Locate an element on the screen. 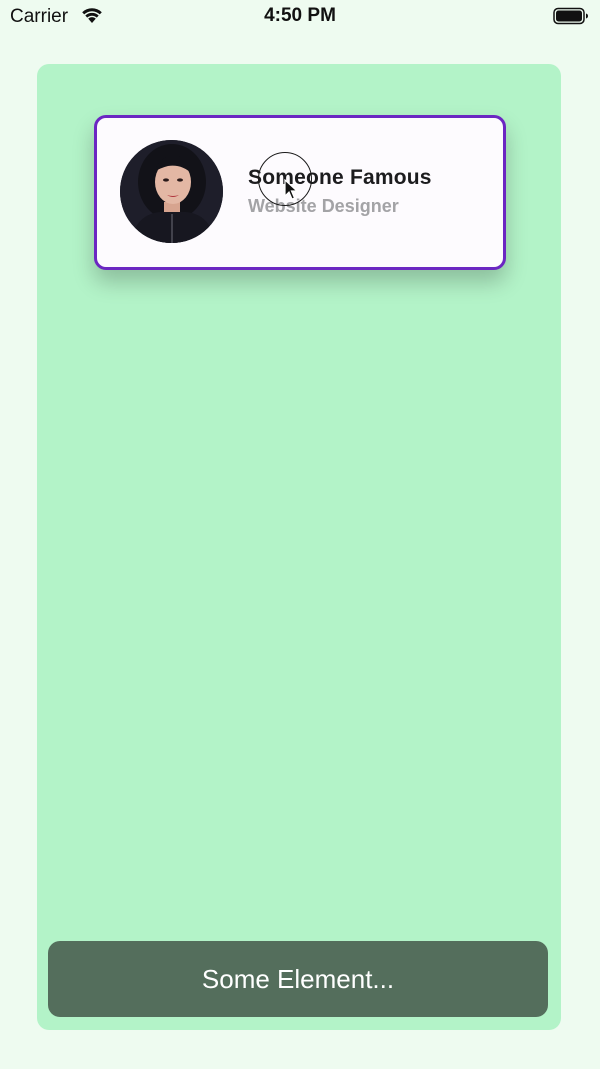 The height and width of the screenshot is (1069, 600). battery-icon is located at coordinates (571, 16).